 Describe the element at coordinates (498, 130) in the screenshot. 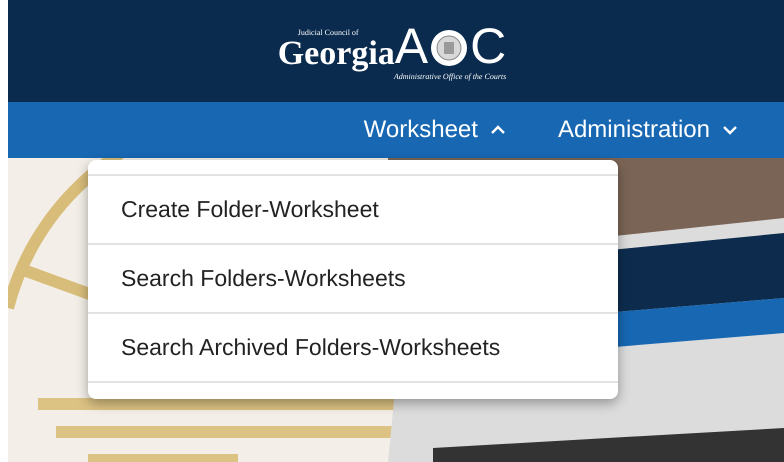

I see `chevron-up-icon` at that location.